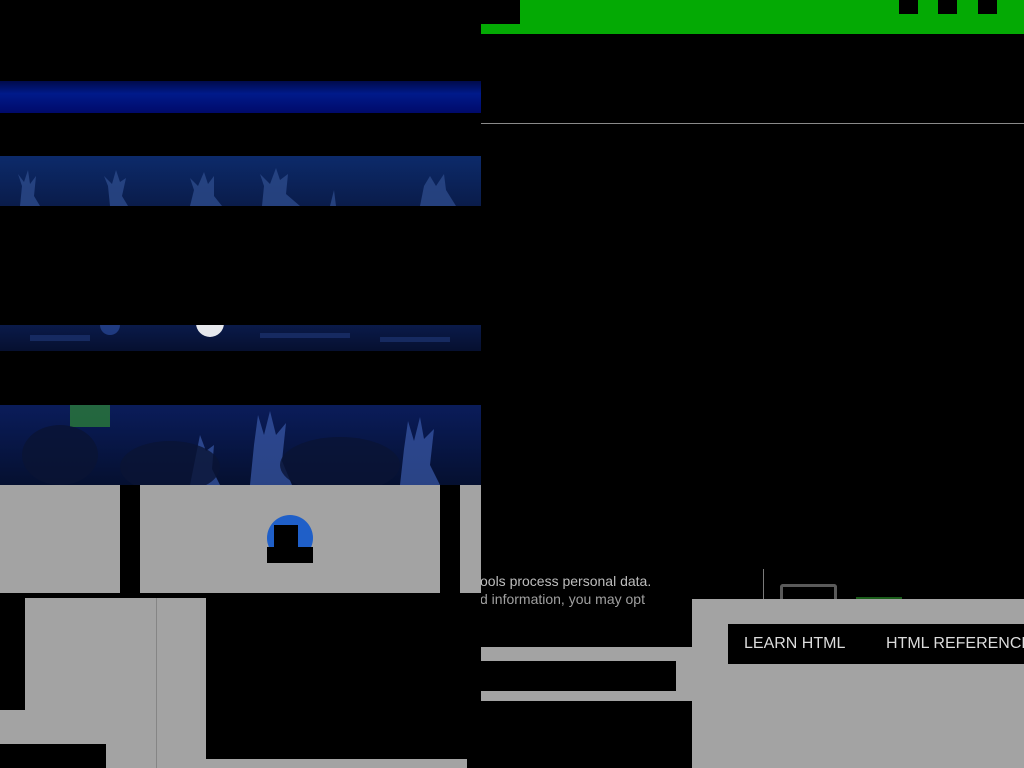 The width and height of the screenshot is (1024, 768). Describe the element at coordinates (237, 187) in the screenshot. I see `raised-hands-icon` at that location.